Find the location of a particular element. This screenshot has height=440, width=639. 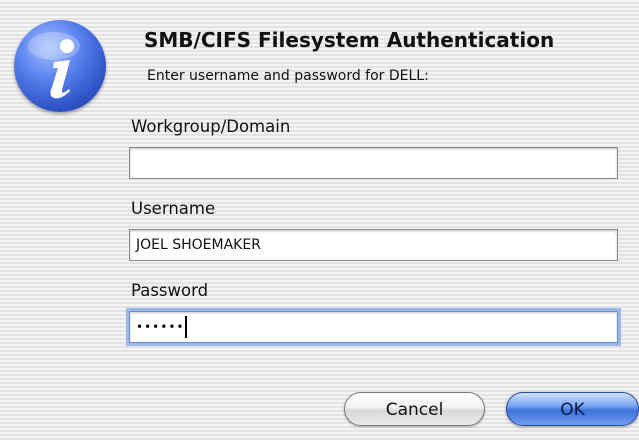

dialog-message: Enter username and password for DELL: is located at coordinates (288, 76).